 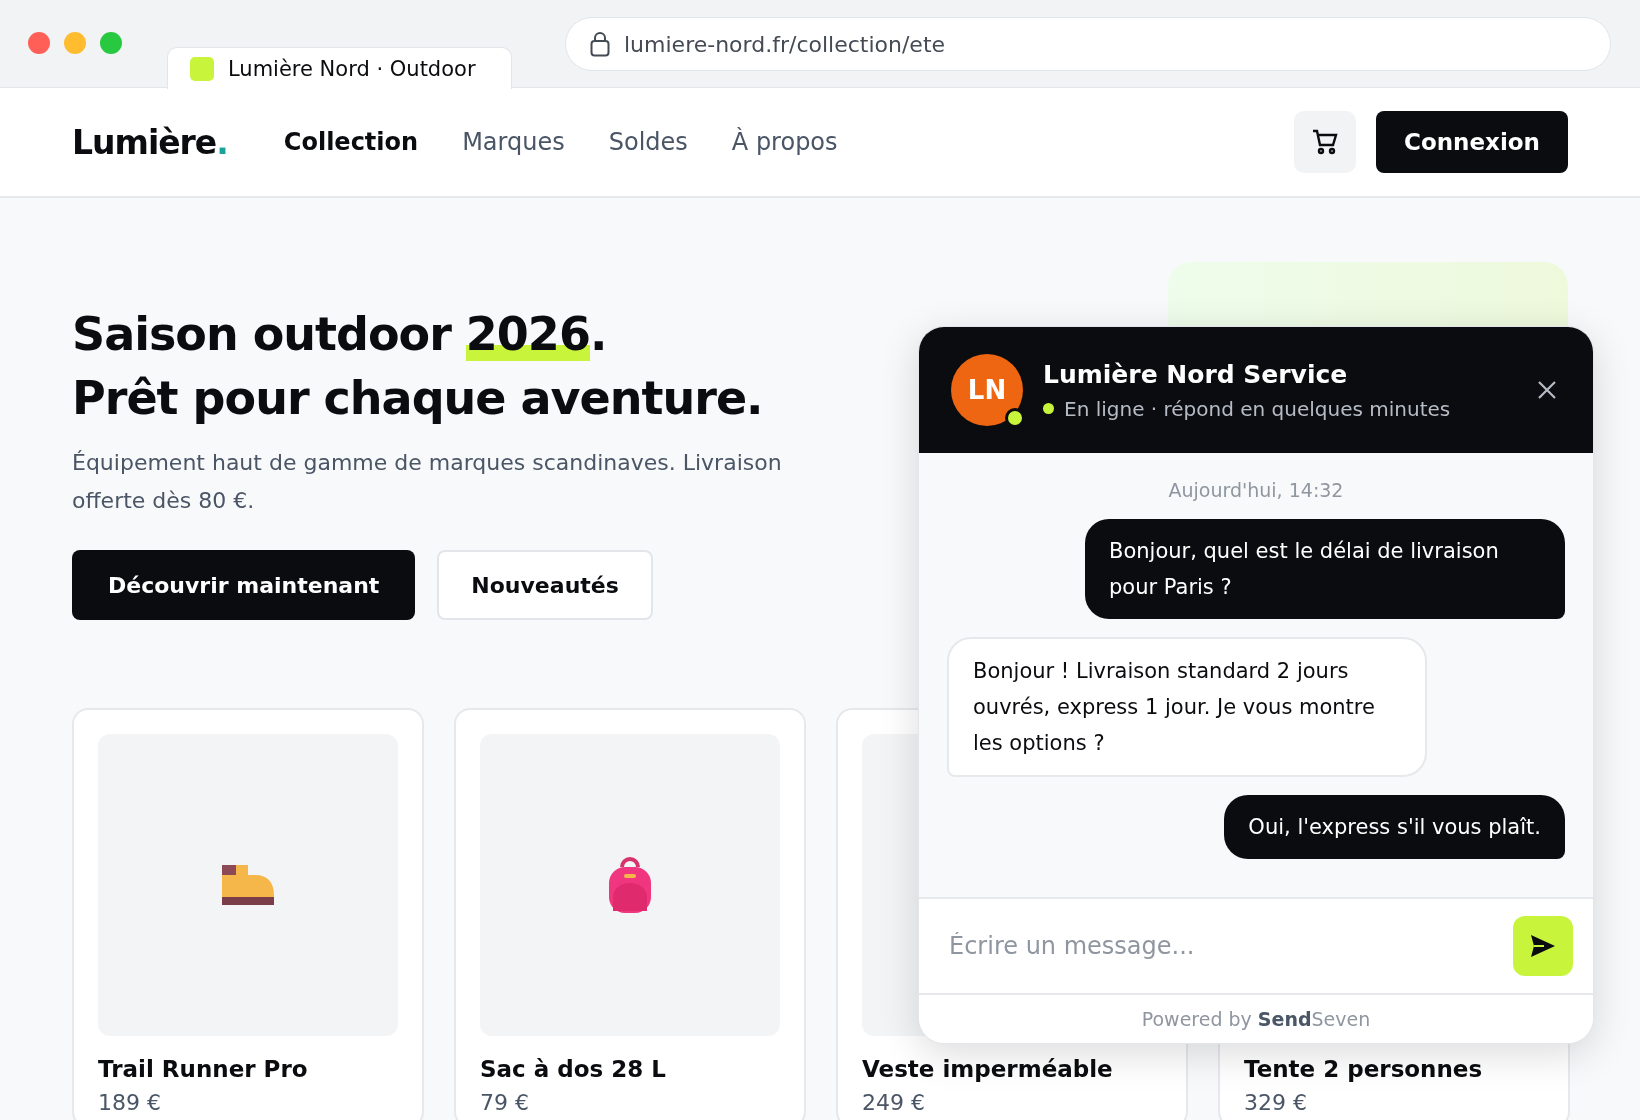 I want to click on browser-tab: Lumière Nord · Outdoor, so click(x=339, y=68).